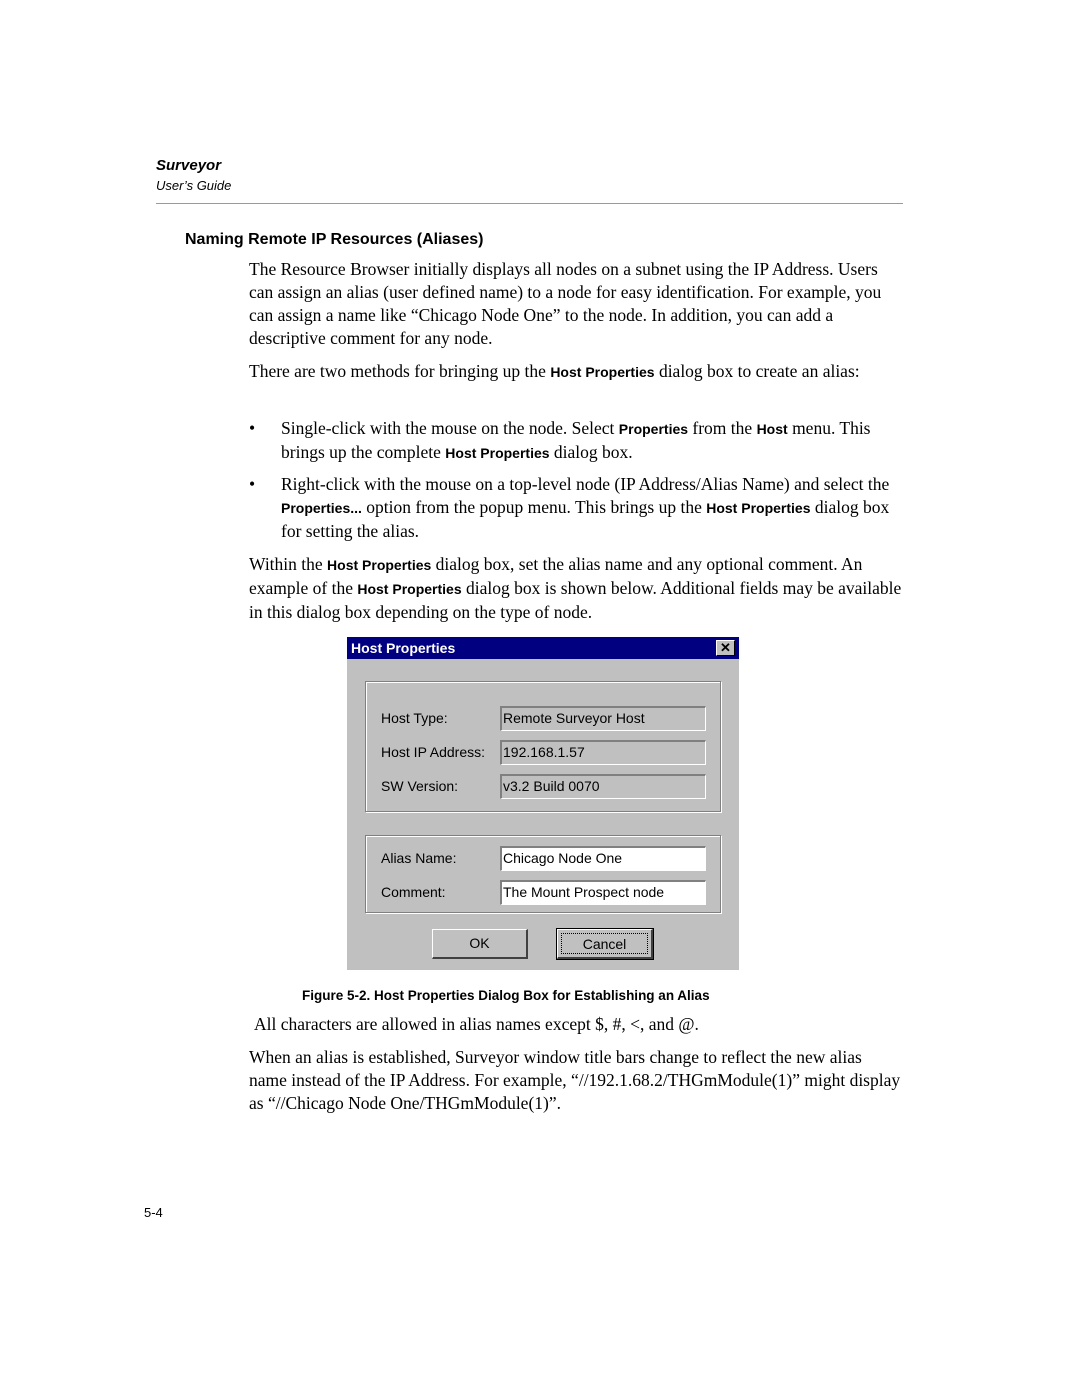 Image resolution: width=1080 pixels, height=1397 pixels. I want to click on alias-name-row: Alias Name: Chicago Node One, so click(543, 859).